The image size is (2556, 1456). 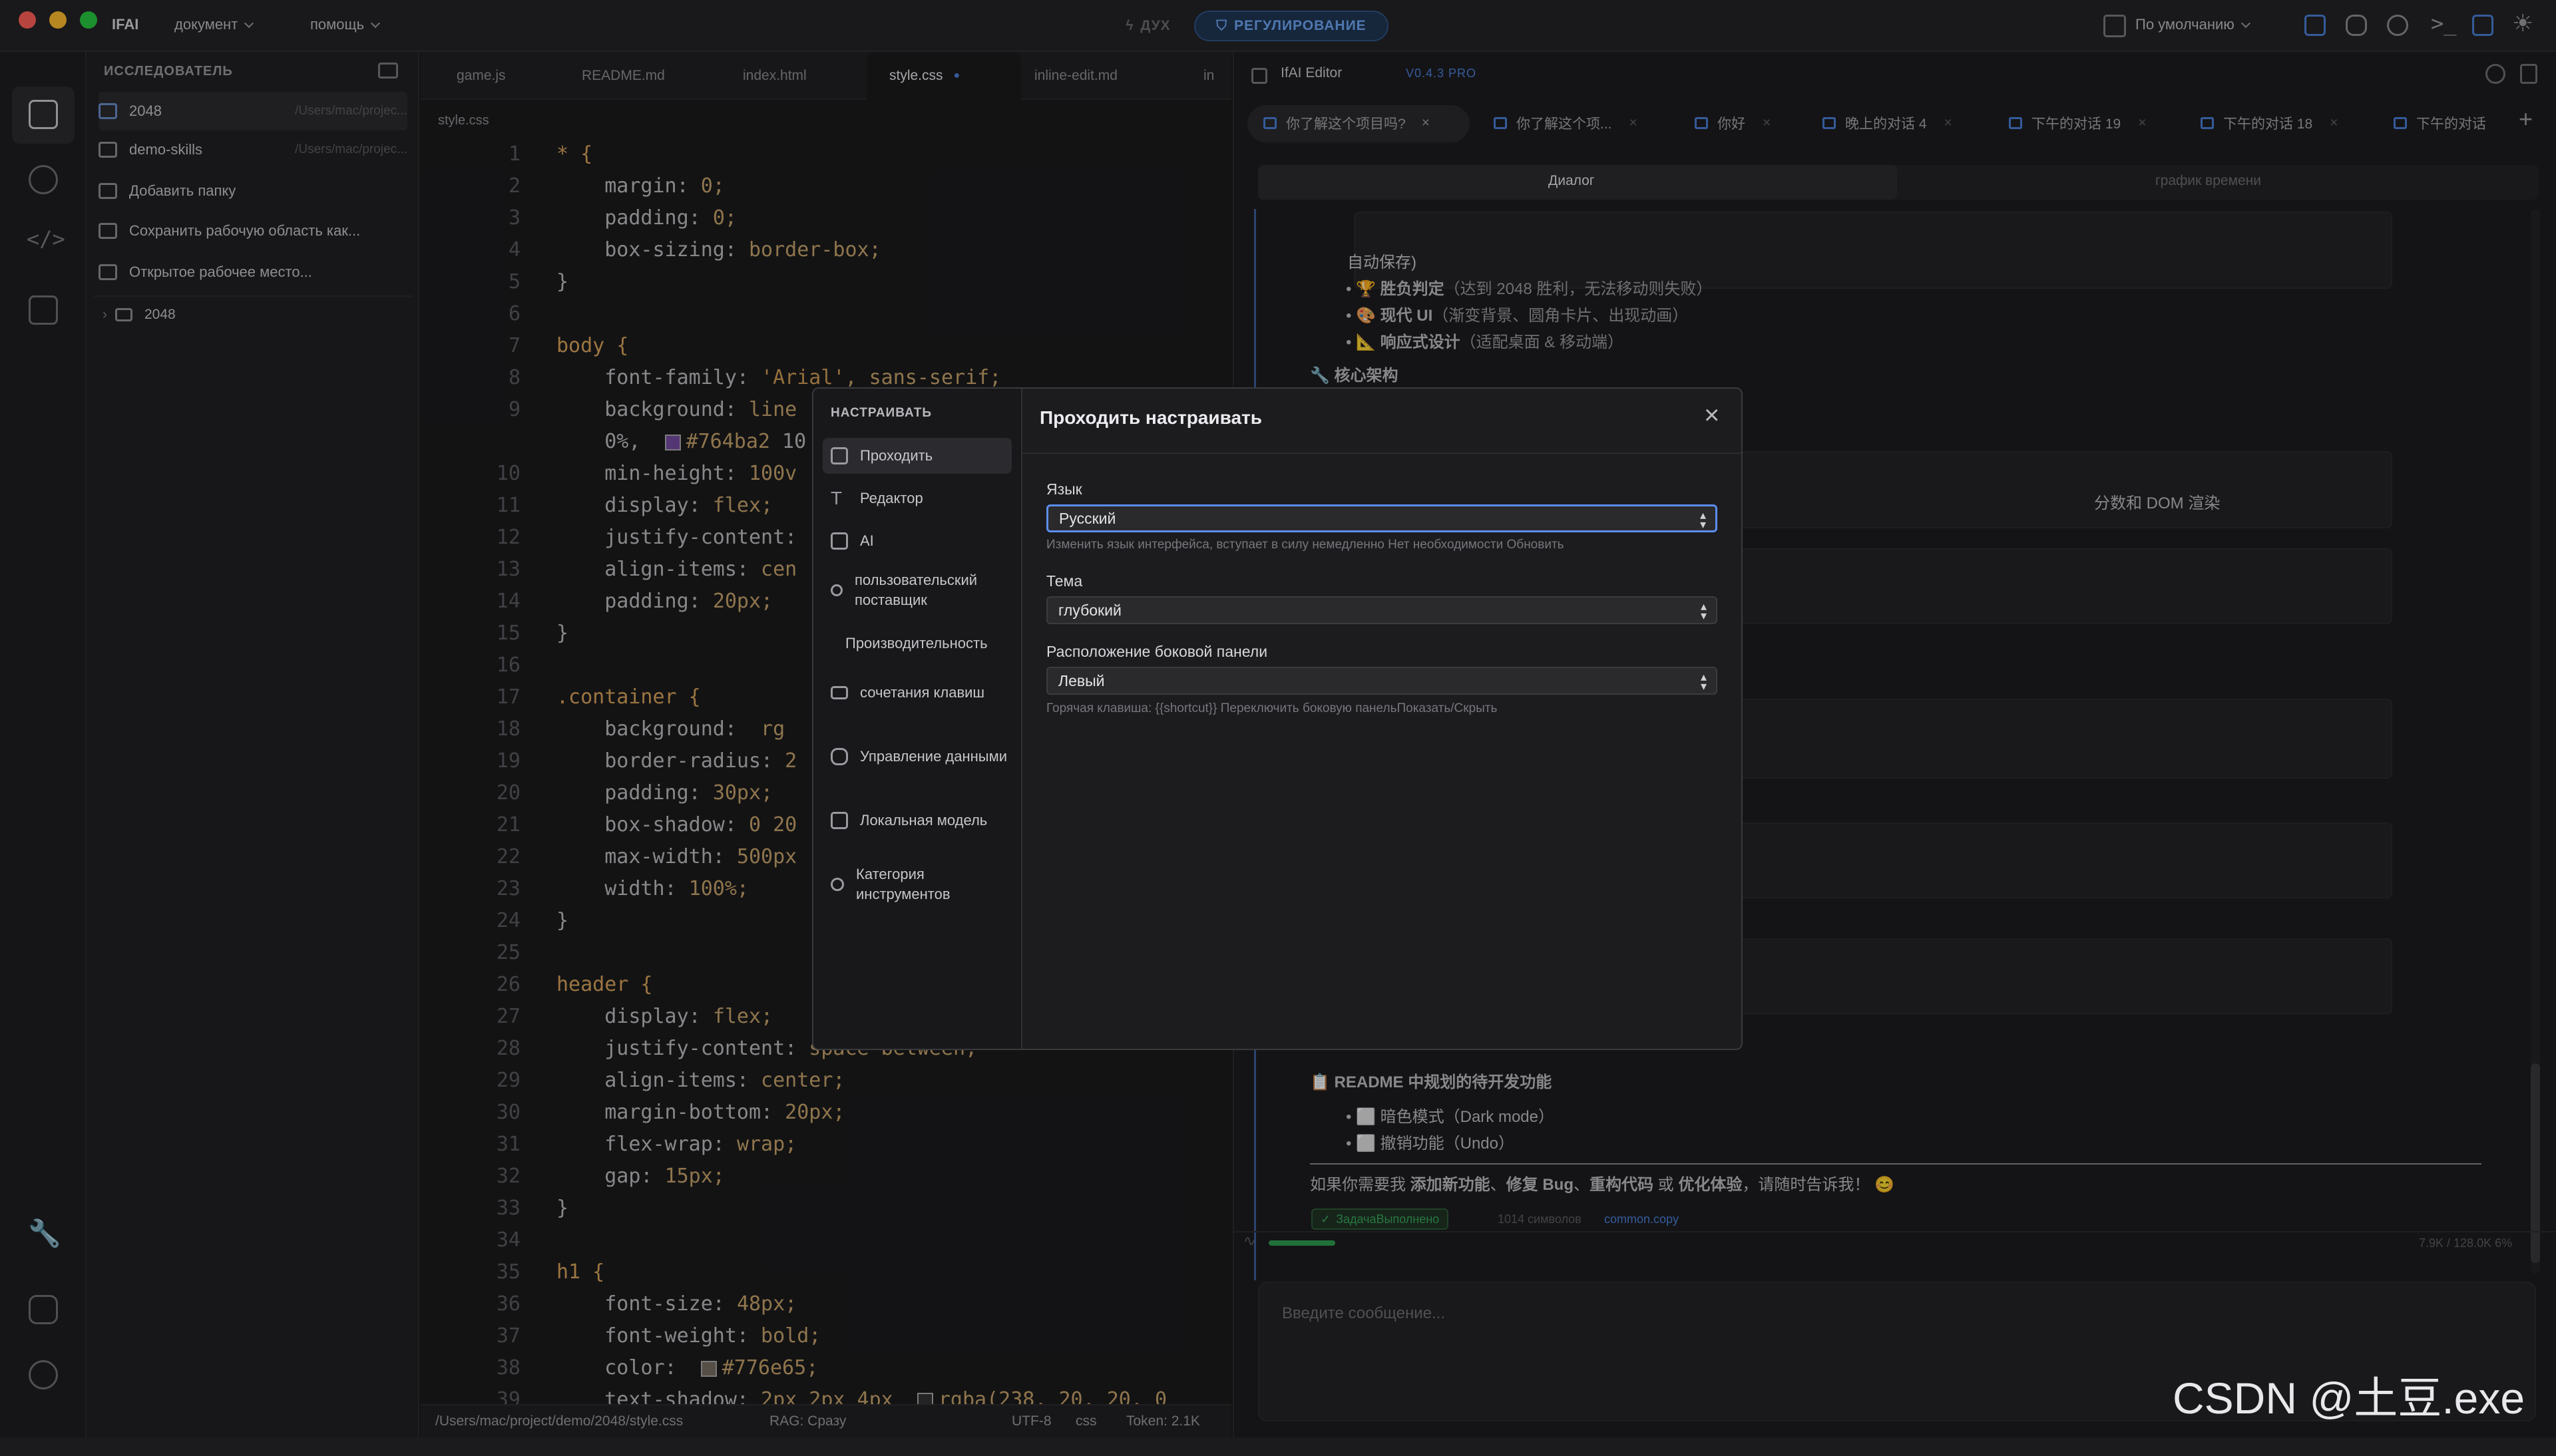 I want to click on language-label: Язык, so click(x=1064, y=489).